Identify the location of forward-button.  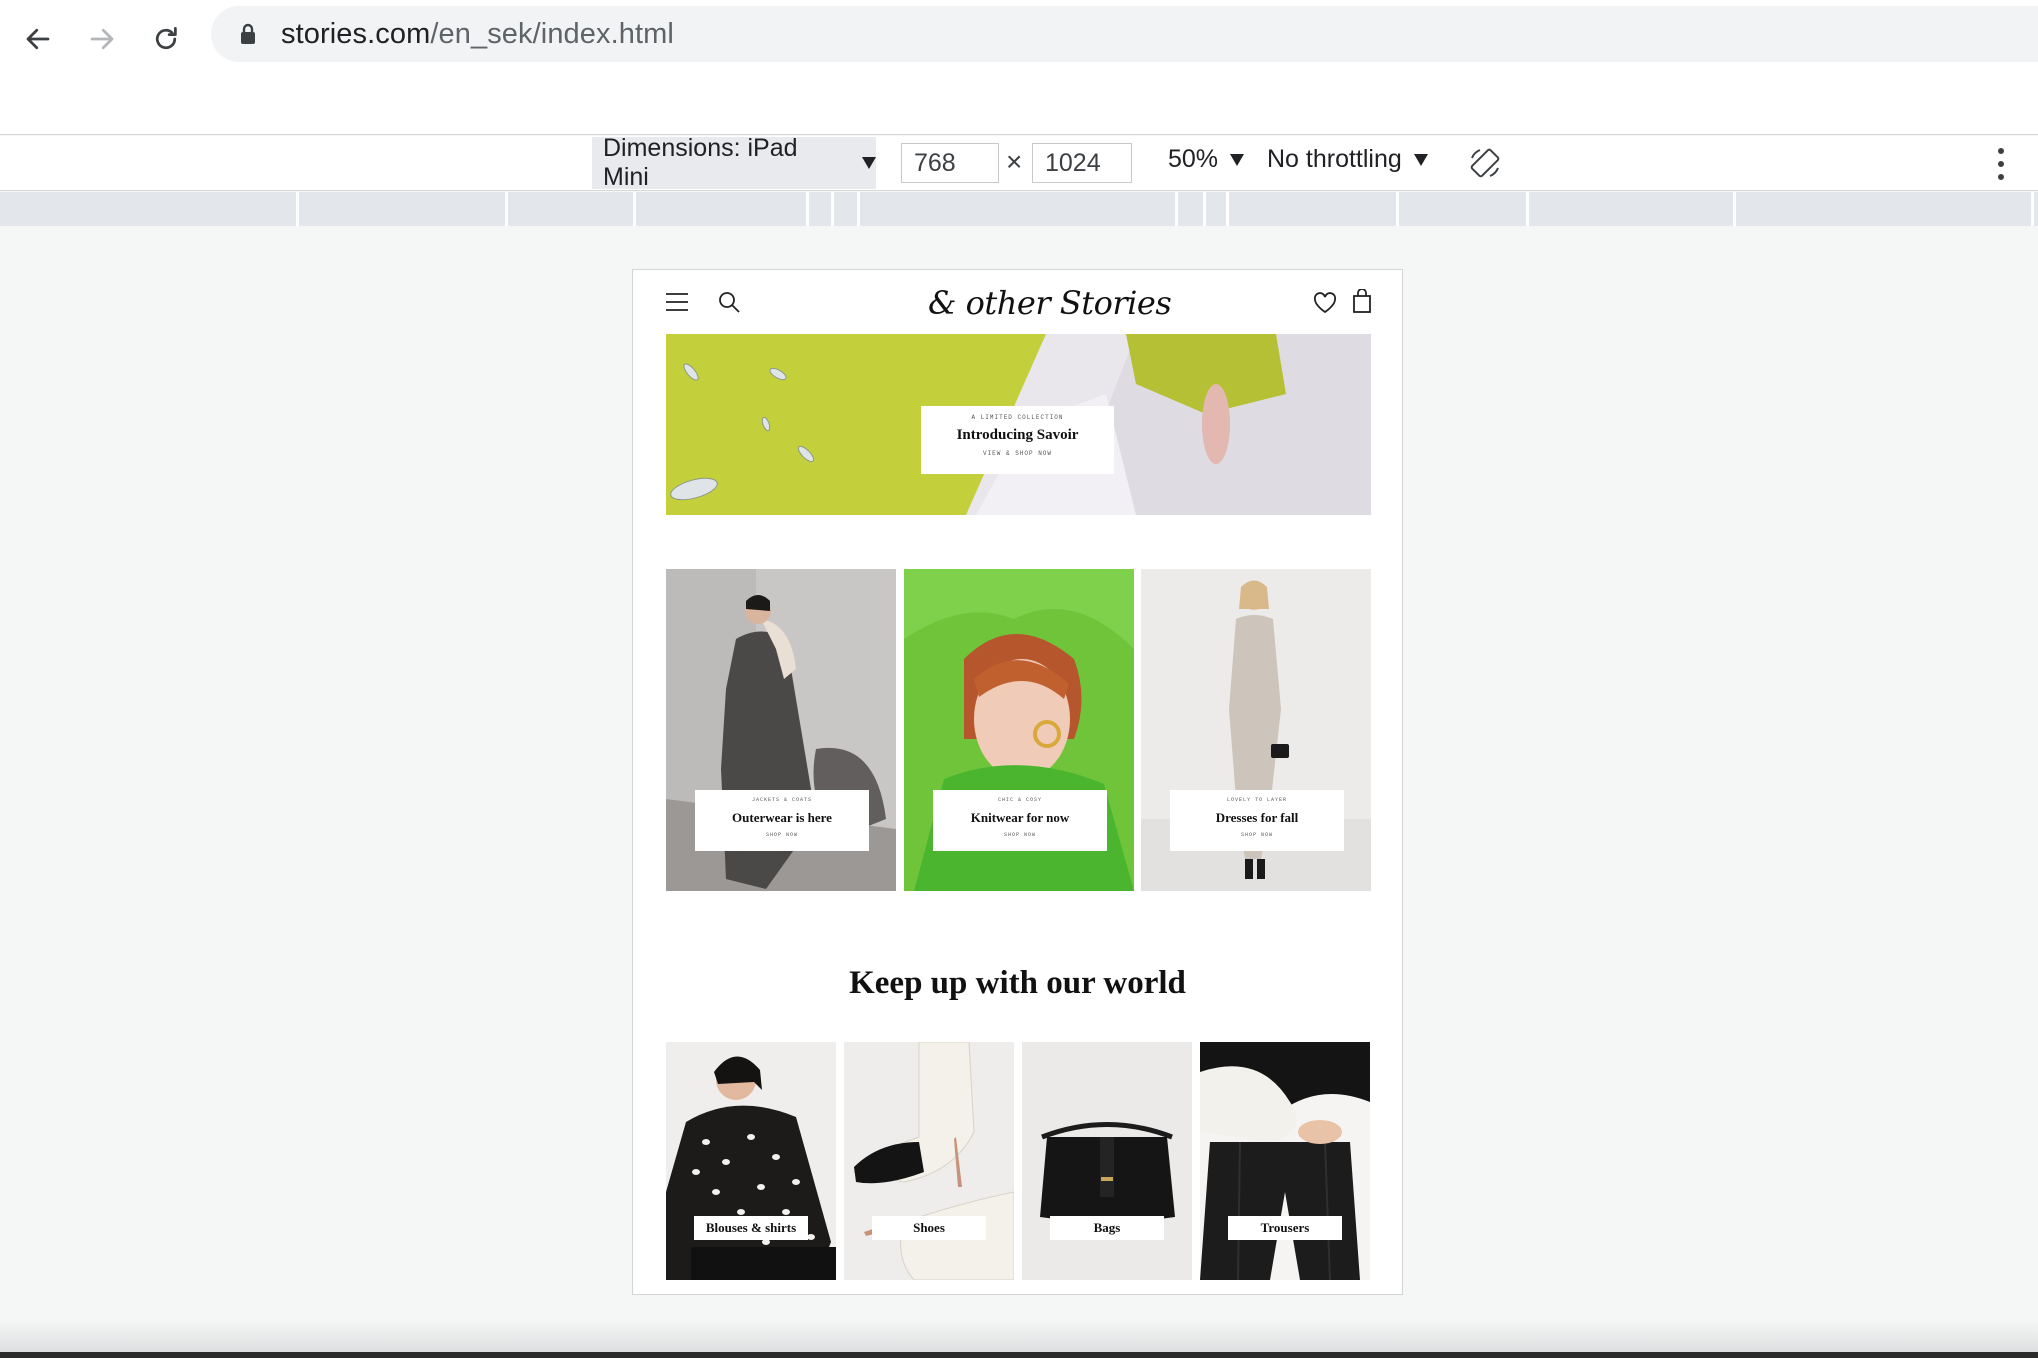
(102, 39).